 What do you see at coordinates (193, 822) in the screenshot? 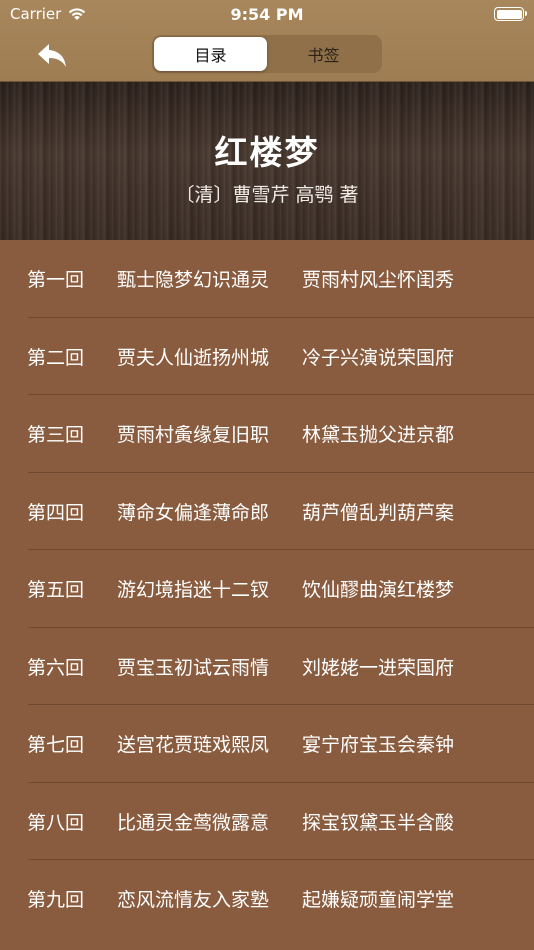
I see `chapter-title-first: 比通灵金莺微露意` at bounding box center [193, 822].